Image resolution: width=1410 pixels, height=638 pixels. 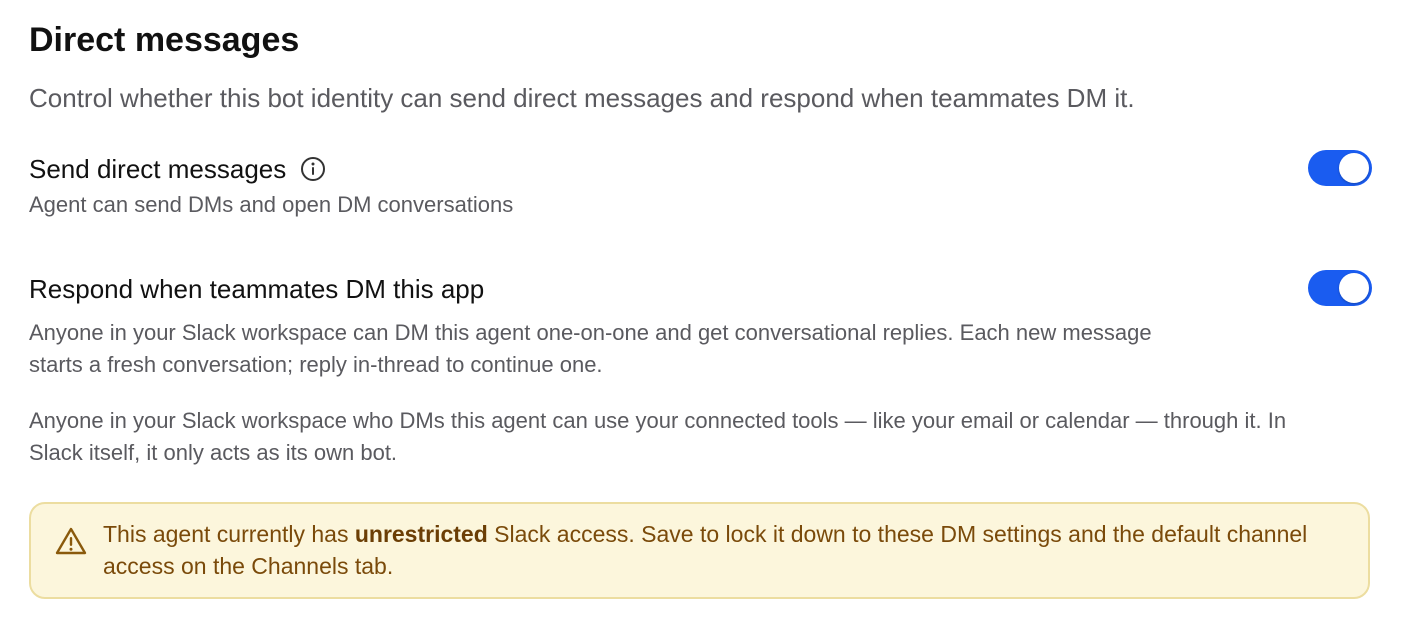 I want to click on send-dms-toggle, so click(x=1340, y=168).